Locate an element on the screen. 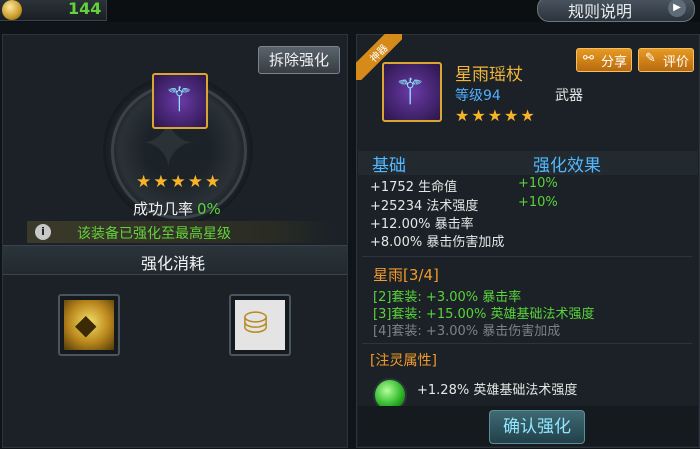 Image resolution: width=700 pixels, height=449 pixels. dismantle-enhance-button: 拆除强化 is located at coordinates (299, 60).